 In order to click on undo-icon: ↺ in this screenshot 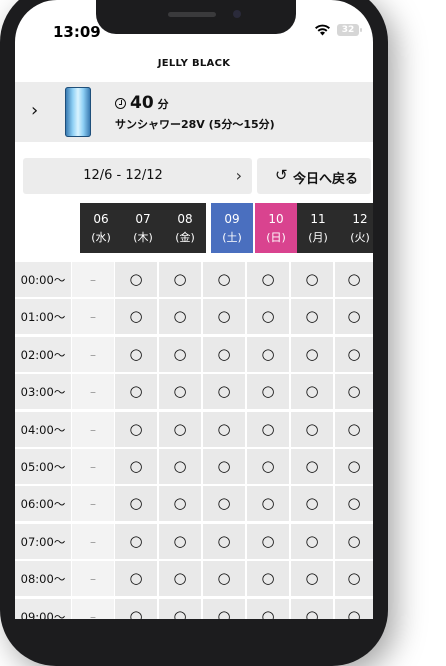, I will do `click(281, 175)`.